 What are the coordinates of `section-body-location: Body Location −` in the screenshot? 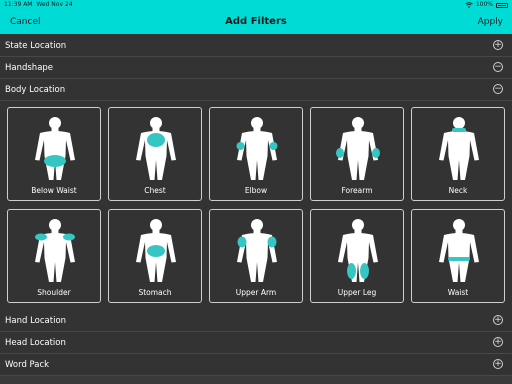 It's located at (256, 90).